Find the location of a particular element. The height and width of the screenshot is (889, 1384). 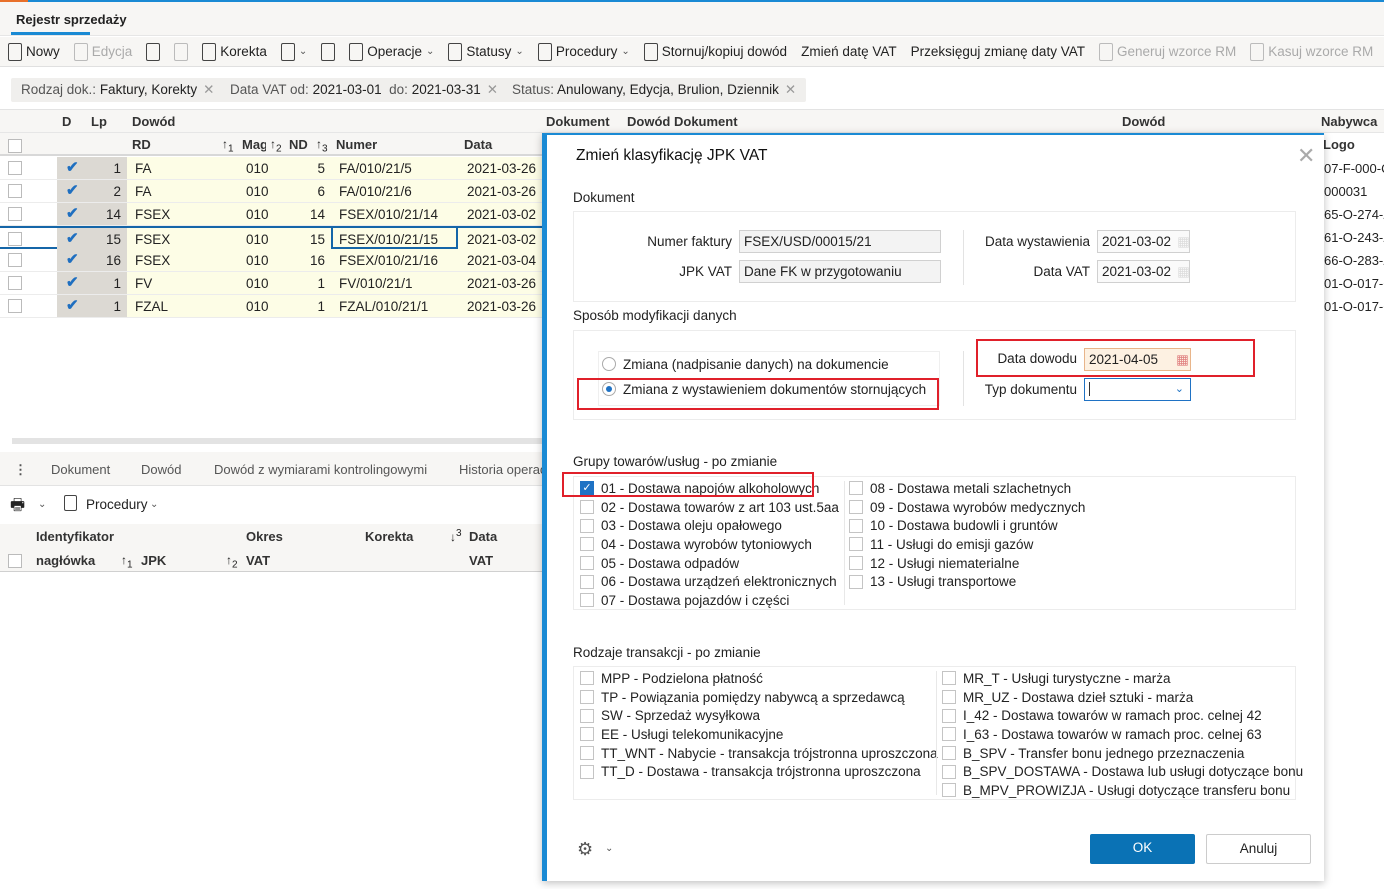

col-dowod-3: Dowód is located at coordinates (1143, 121).